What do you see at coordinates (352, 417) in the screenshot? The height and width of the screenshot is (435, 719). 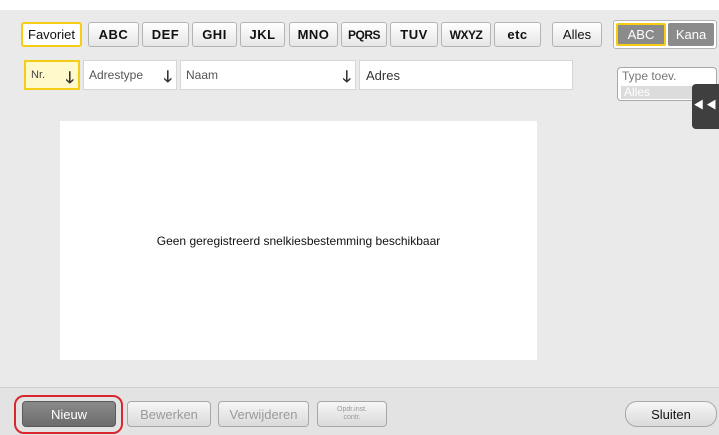 I see `job-settings-line2: contr.` at bounding box center [352, 417].